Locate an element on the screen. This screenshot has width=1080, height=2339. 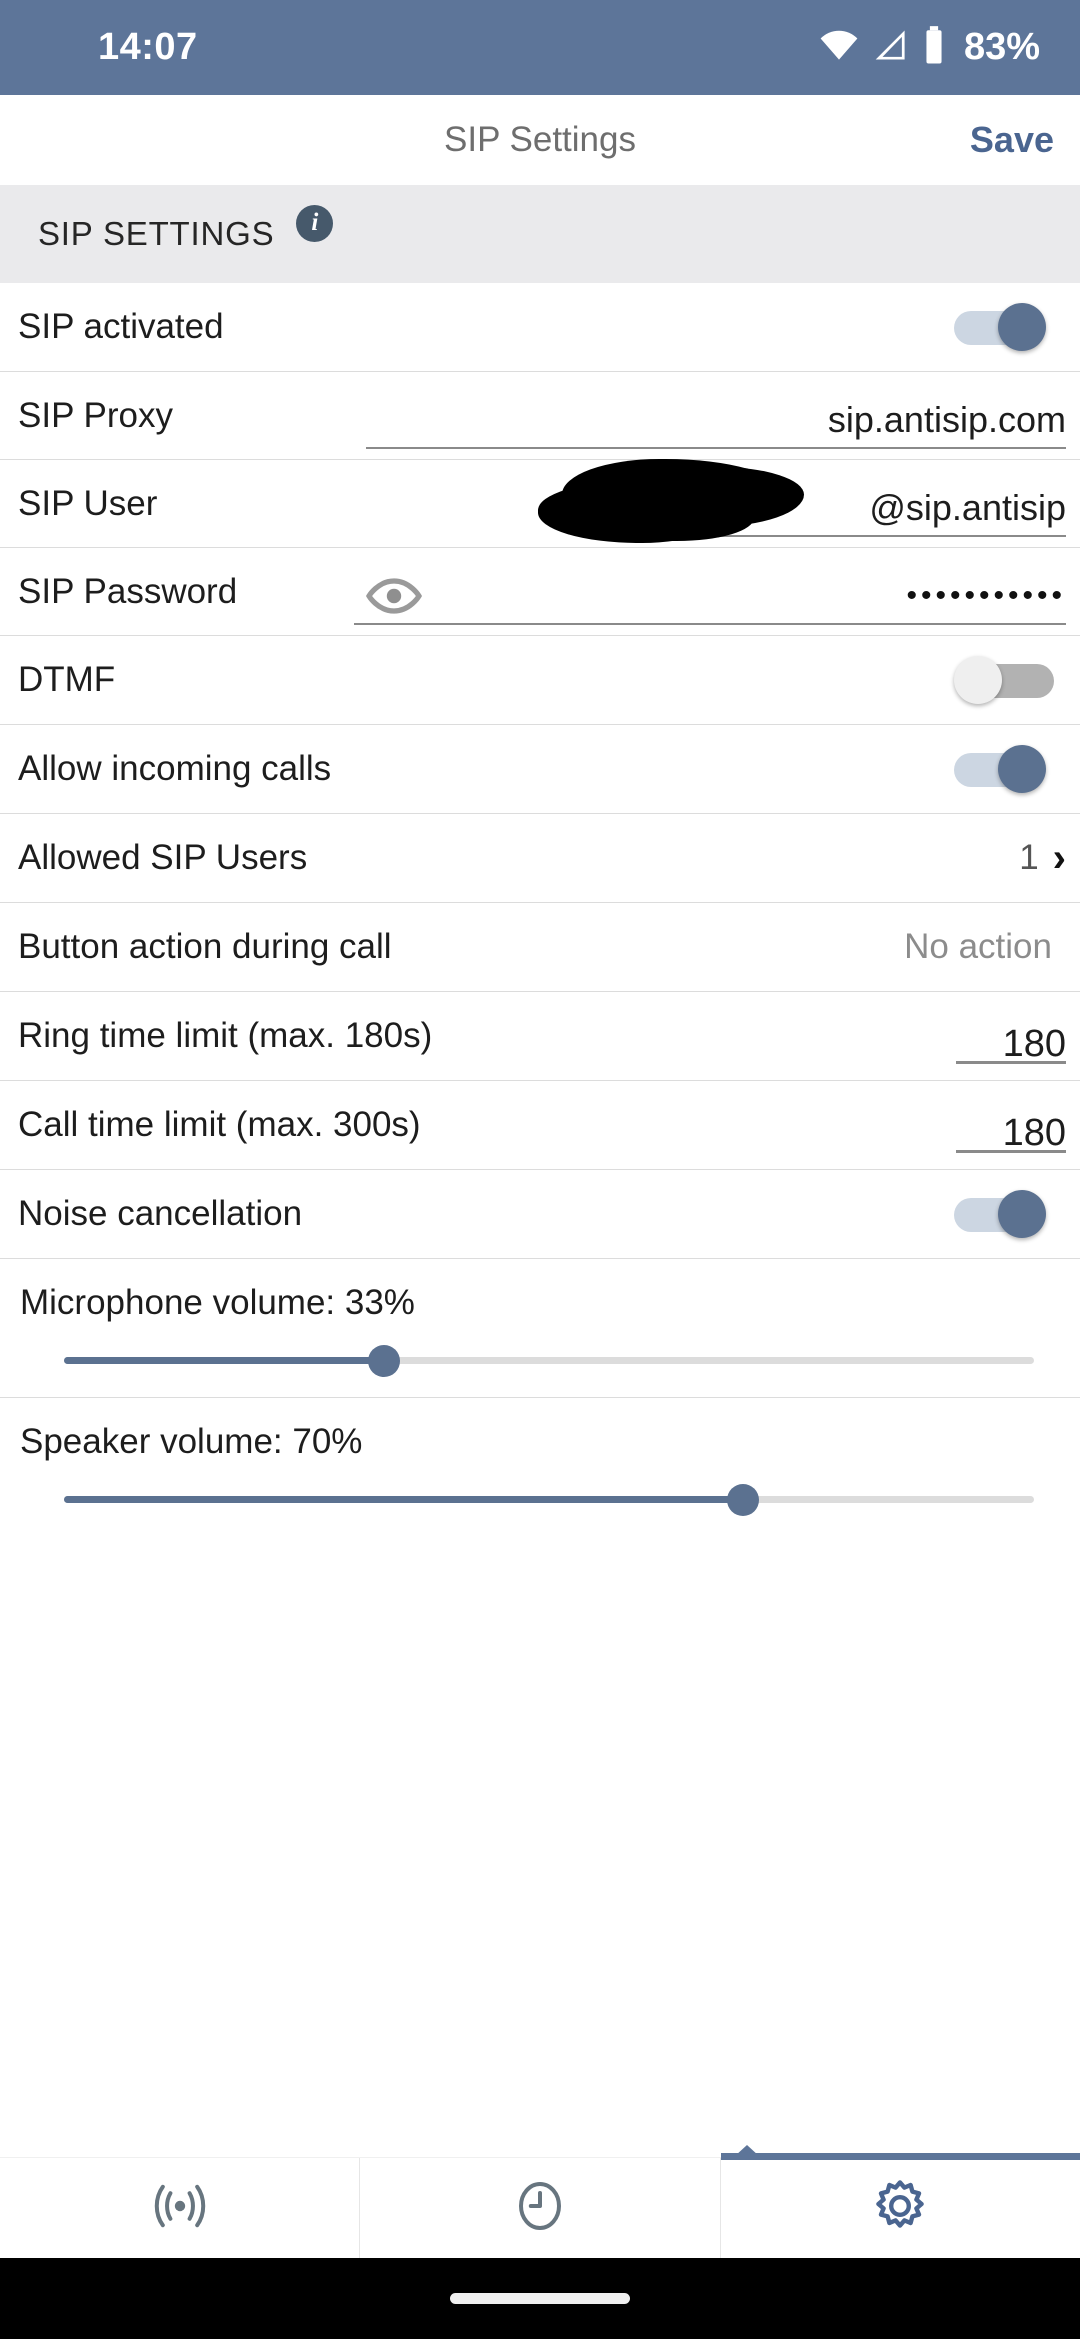
row-control-dtmf is located at coordinates (1010, 680).